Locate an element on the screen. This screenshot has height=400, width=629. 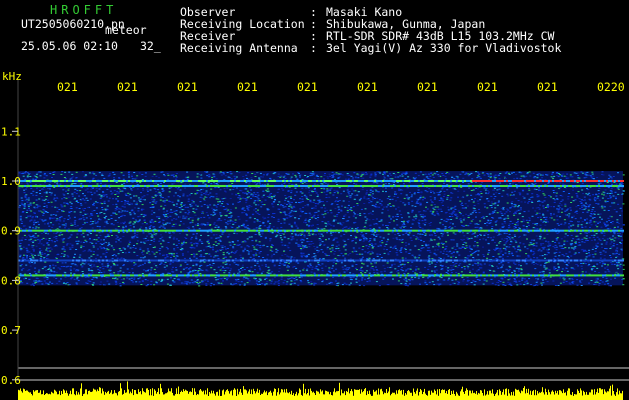
antenna-value: 3el Yagi(V) Az 330 for Vladivostok is located at coordinates (444, 48).